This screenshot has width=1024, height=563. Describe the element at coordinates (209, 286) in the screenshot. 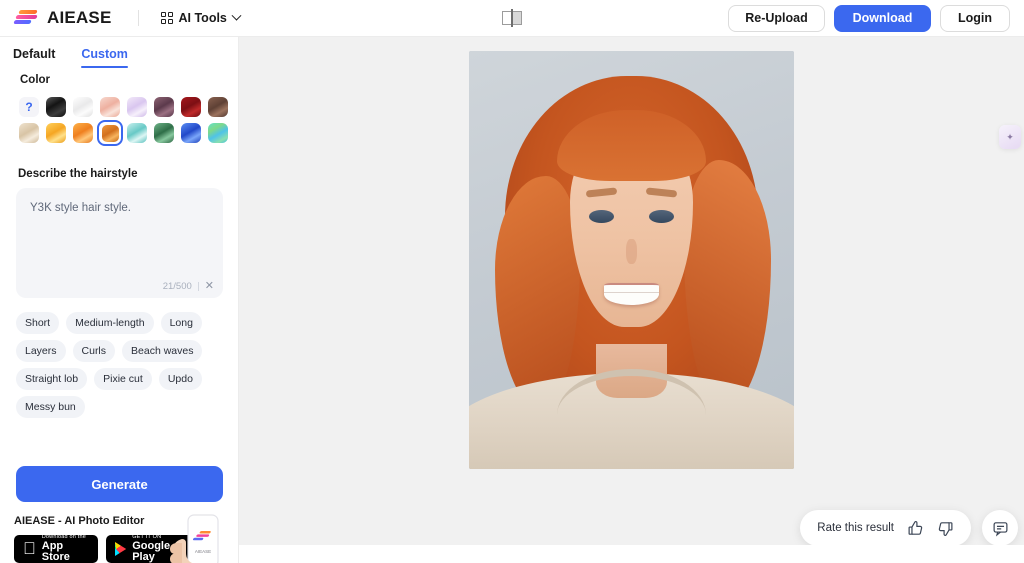

I see `close-icon: ✕` at that location.